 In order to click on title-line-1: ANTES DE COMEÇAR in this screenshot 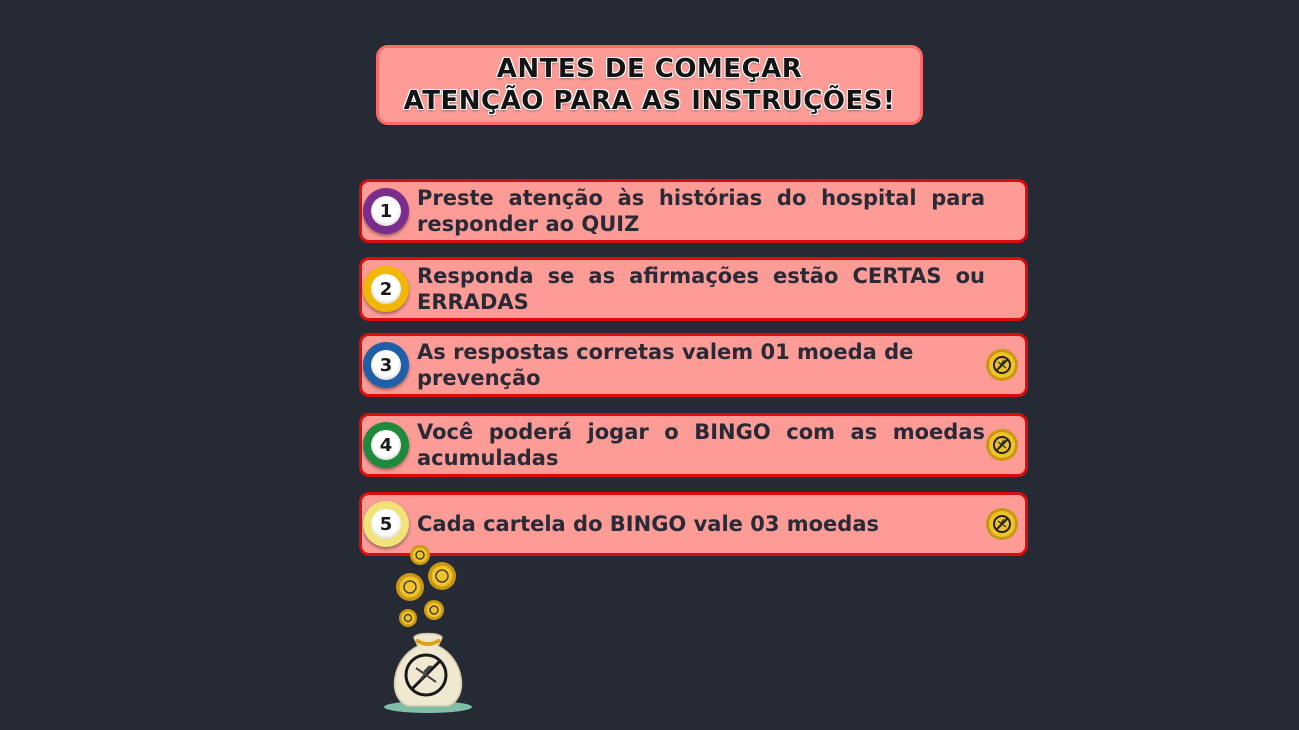, I will do `click(649, 69)`.